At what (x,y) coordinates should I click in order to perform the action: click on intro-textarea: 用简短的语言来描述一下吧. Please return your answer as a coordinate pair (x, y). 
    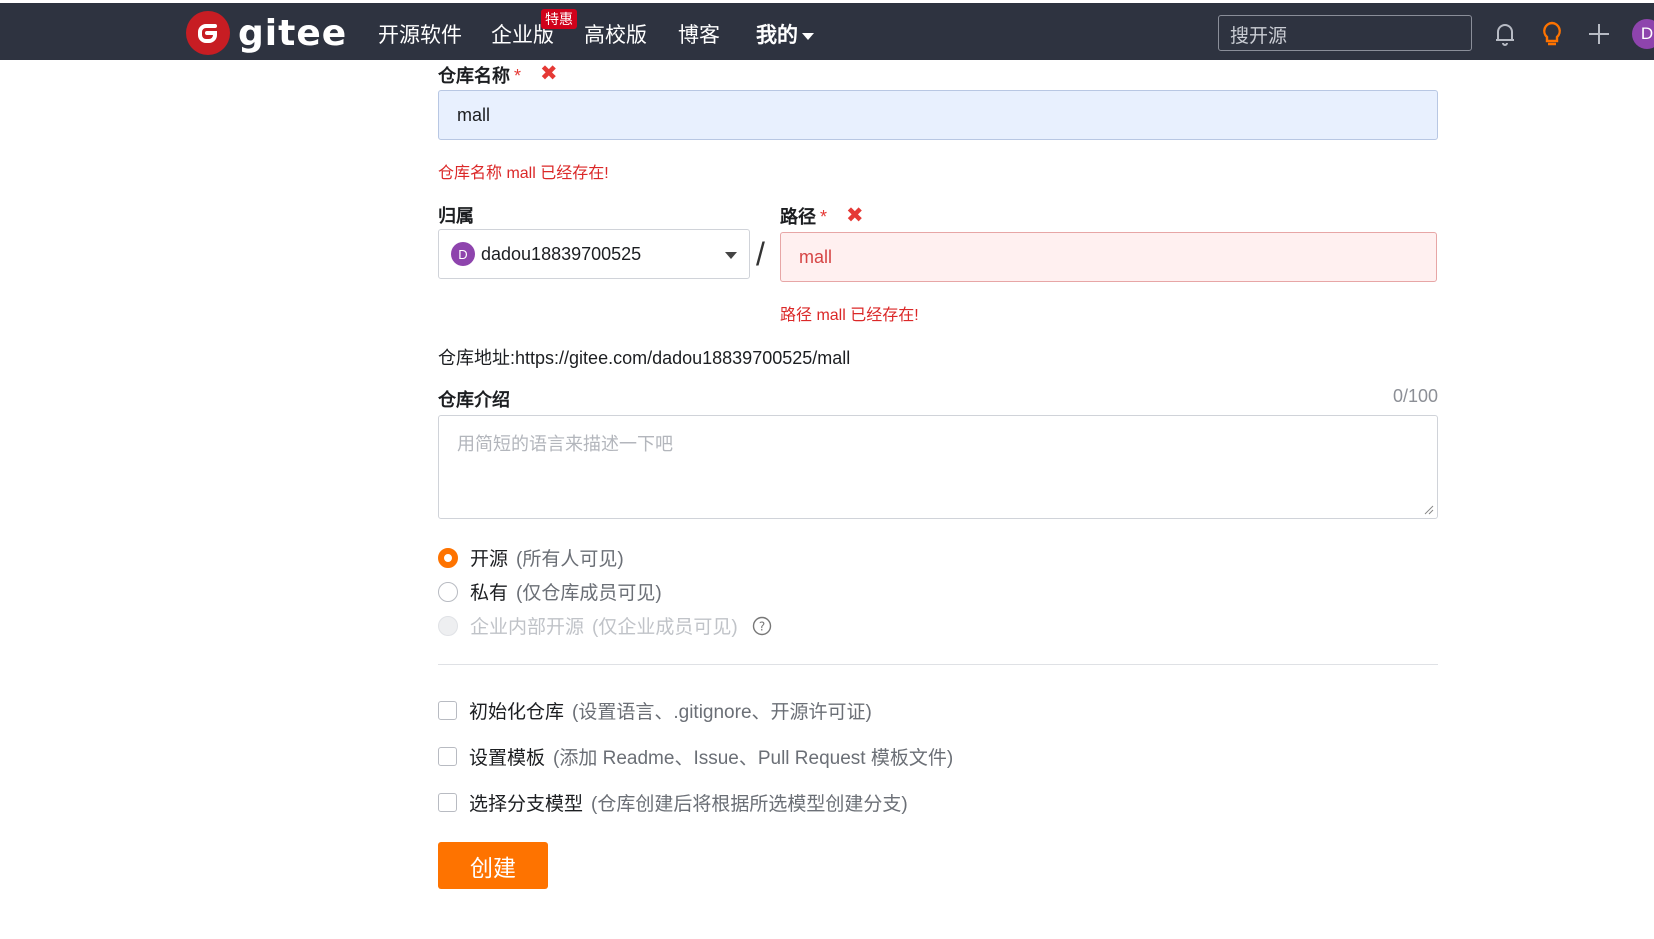
    Looking at the image, I should click on (938, 467).